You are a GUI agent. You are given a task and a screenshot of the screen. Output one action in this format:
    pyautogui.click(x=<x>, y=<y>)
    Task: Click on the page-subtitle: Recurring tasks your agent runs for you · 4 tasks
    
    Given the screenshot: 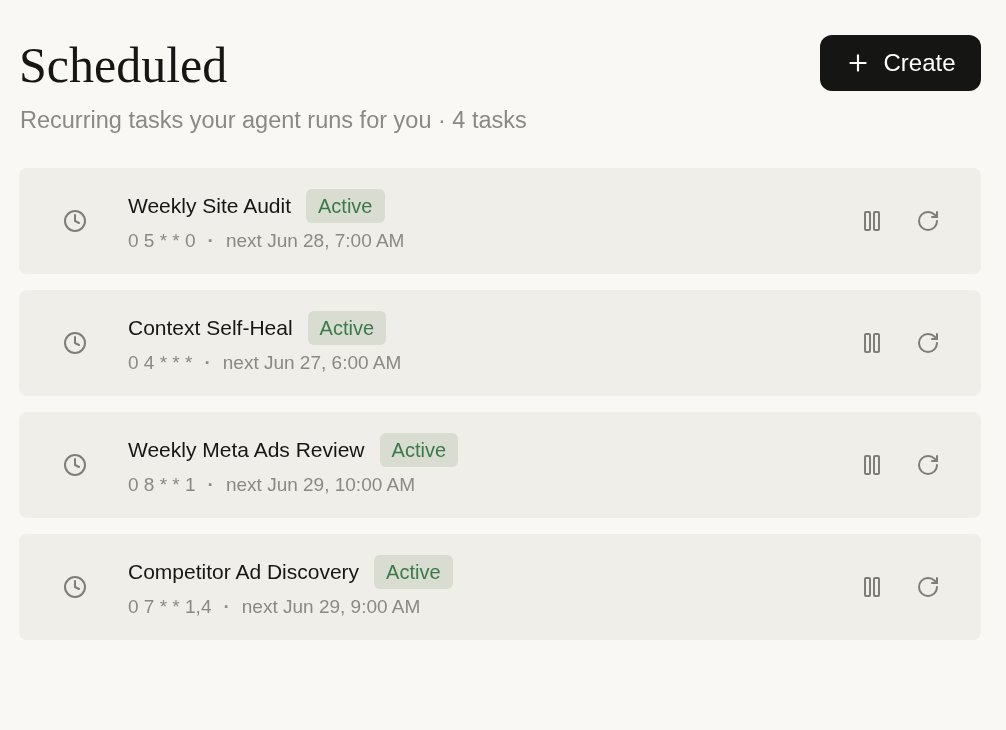 What is the action you would take?
    pyautogui.click(x=273, y=120)
    